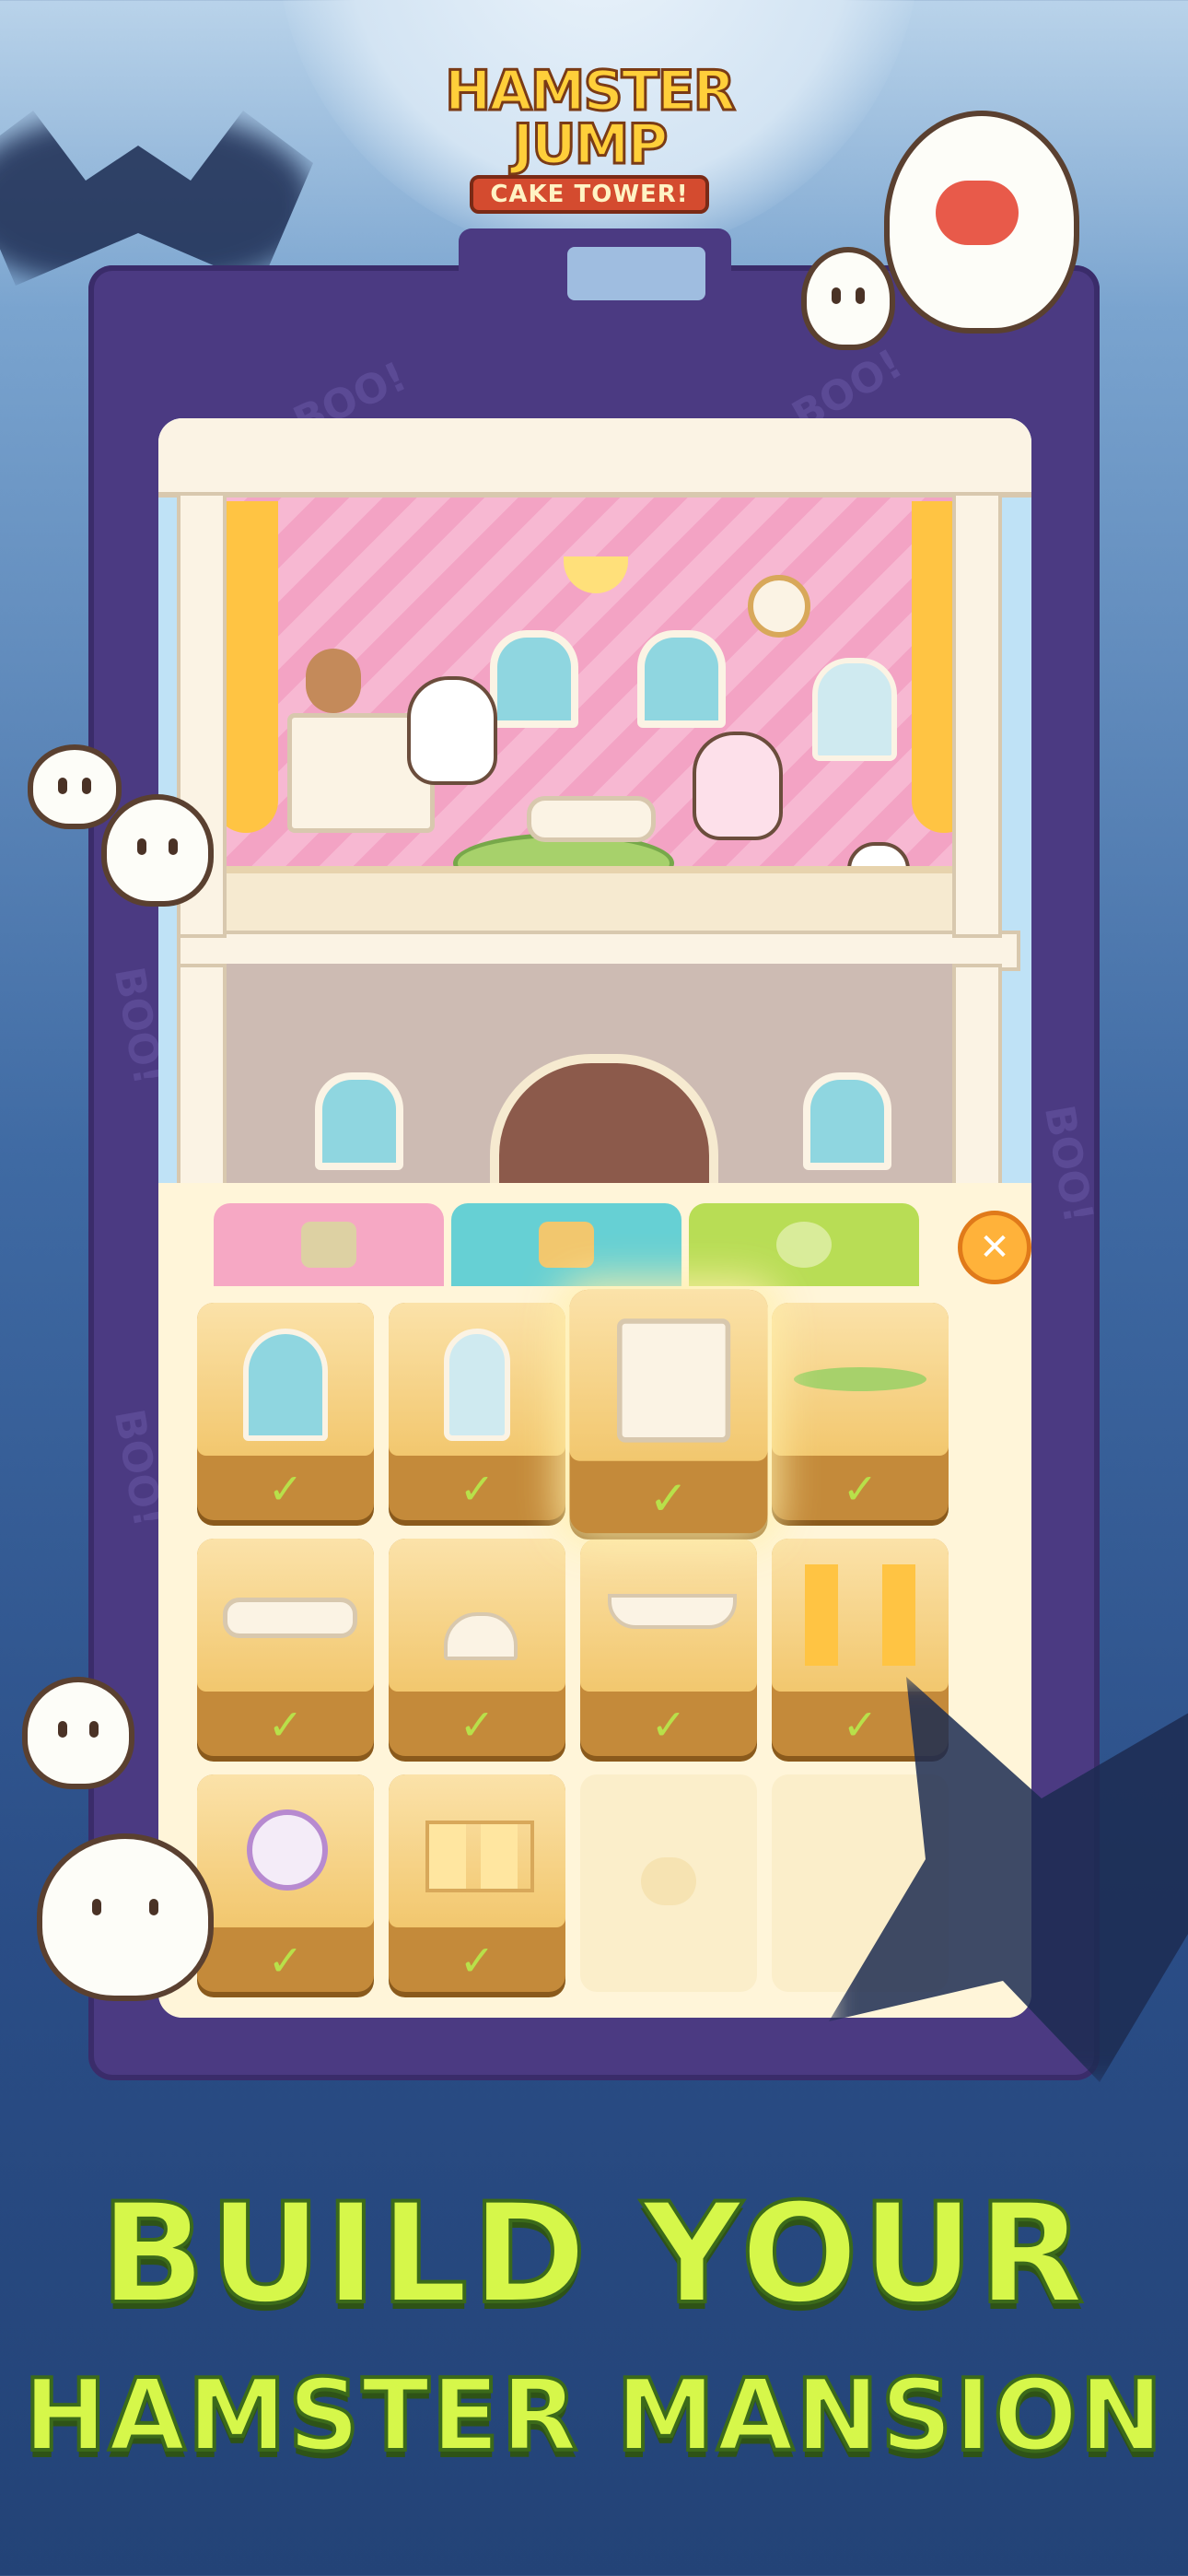 This screenshot has width=1188, height=2576. Describe the element at coordinates (452, 731) in the screenshot. I see `hamster-boy` at that location.